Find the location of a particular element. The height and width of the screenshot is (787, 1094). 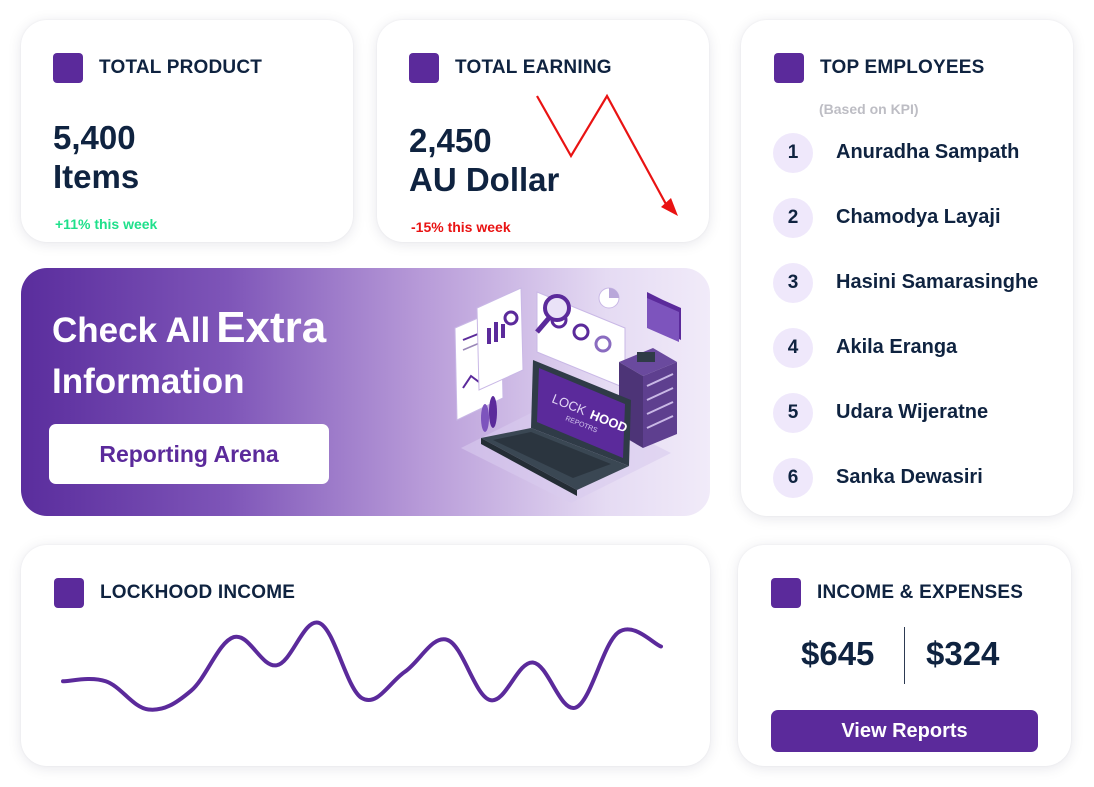

total-earning-value: 2,450 is located at coordinates (450, 140).